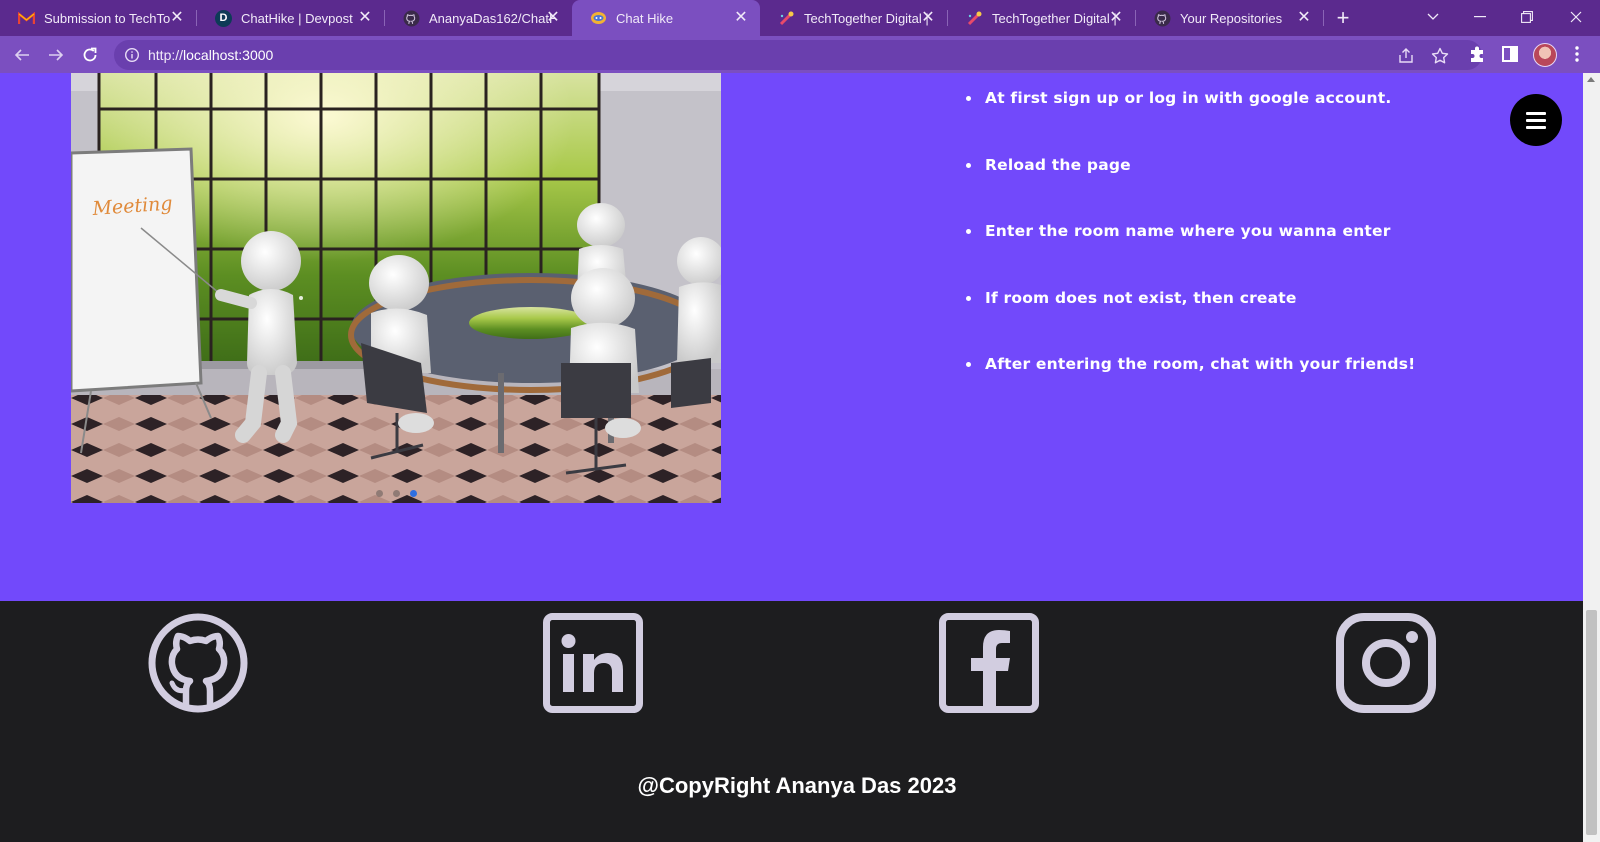  I want to click on vertical-scrollbar, so click(1591, 457).